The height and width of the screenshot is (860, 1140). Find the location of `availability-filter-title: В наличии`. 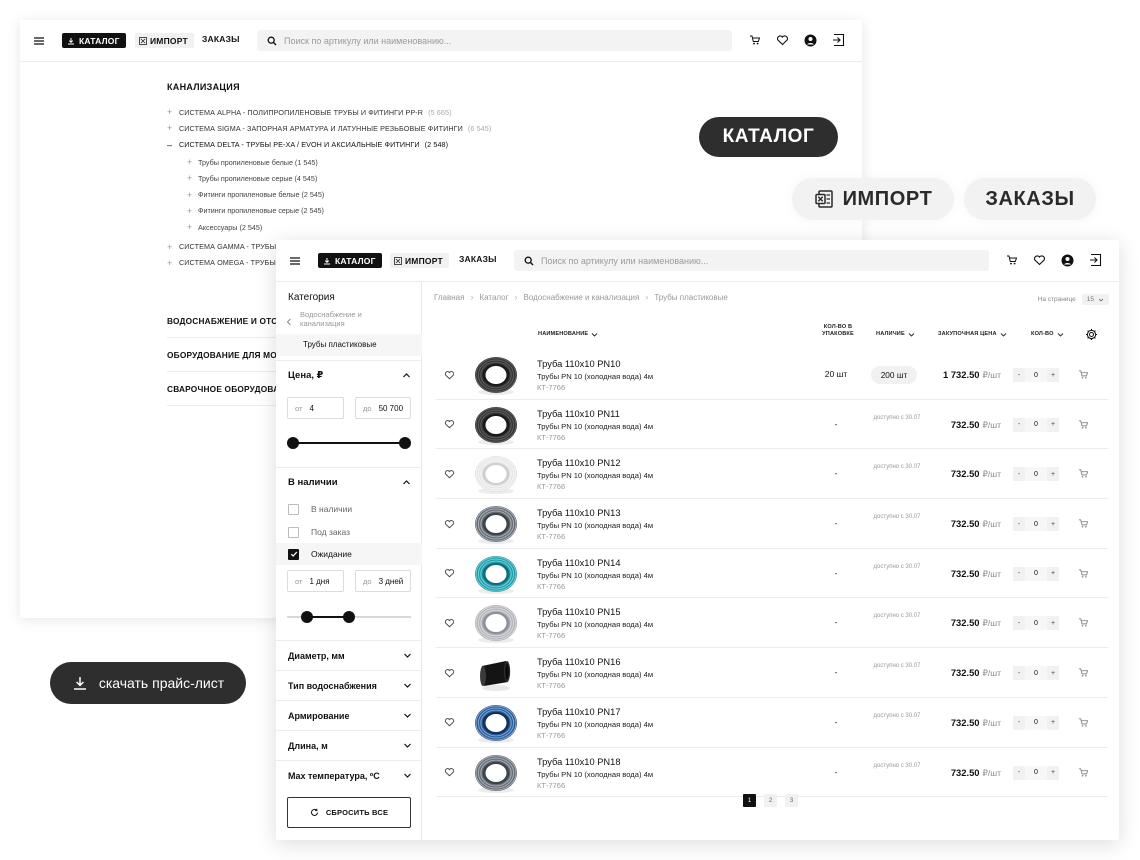

availability-filter-title: В наличии is located at coordinates (313, 482).